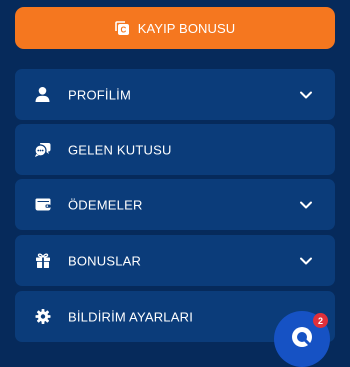 The width and height of the screenshot is (350, 367). I want to click on coin-return-icon: C, so click(122, 28).